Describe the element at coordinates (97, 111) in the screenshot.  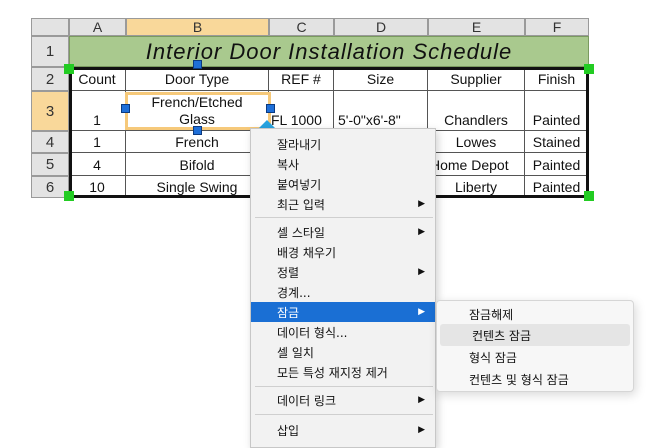
I see `table-cell-a3: 1` at that location.